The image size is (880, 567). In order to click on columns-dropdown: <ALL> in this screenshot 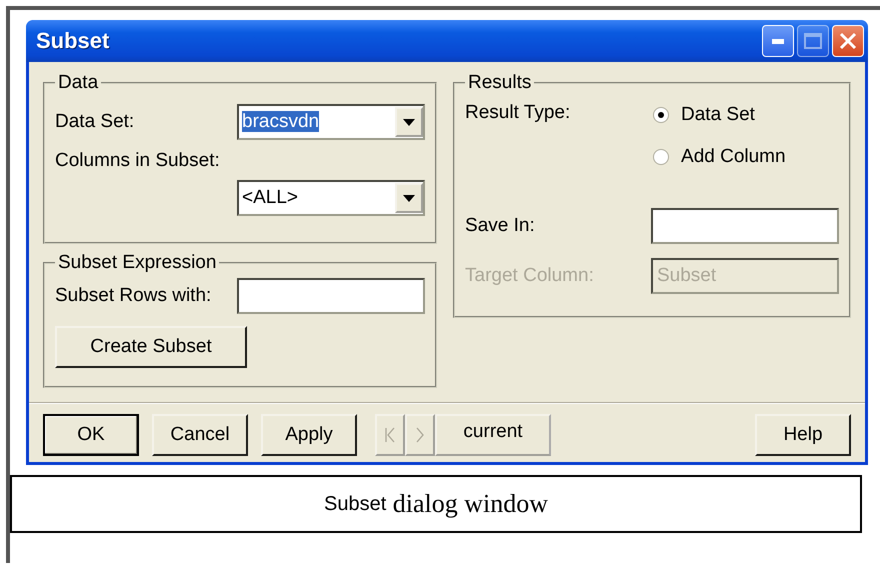, I will do `click(331, 198)`.